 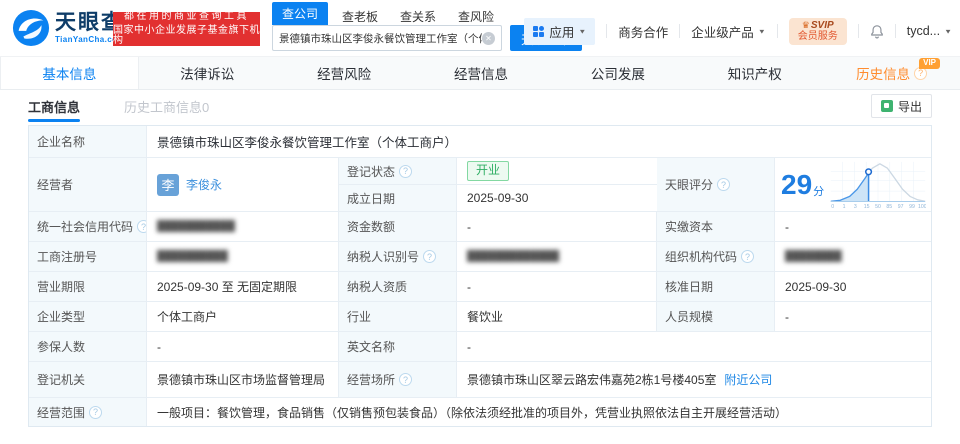 What do you see at coordinates (498, 171) in the screenshot?
I see `table-row: 登记状态? 开业` at bounding box center [498, 171].